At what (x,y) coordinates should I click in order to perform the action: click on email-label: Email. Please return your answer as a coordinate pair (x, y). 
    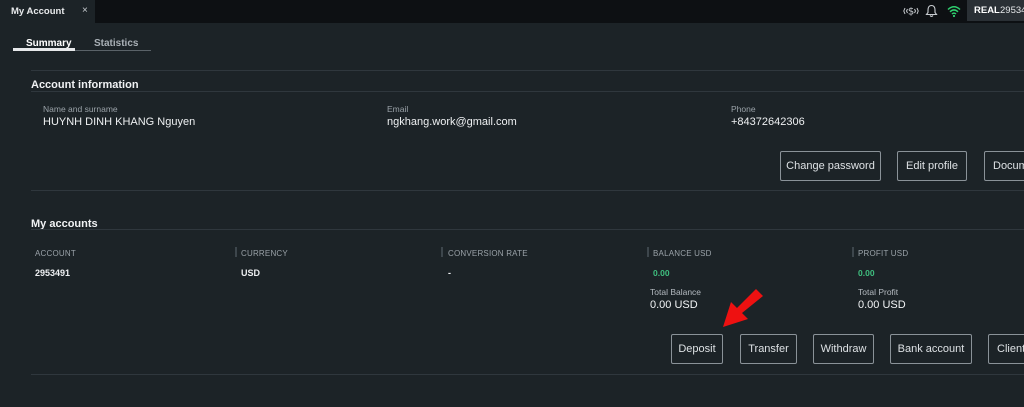
    Looking at the image, I should click on (398, 109).